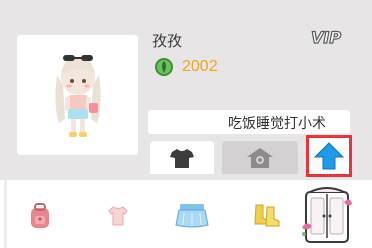 This screenshot has height=248, width=372. I want to click on coin-value: 2002, so click(200, 66).